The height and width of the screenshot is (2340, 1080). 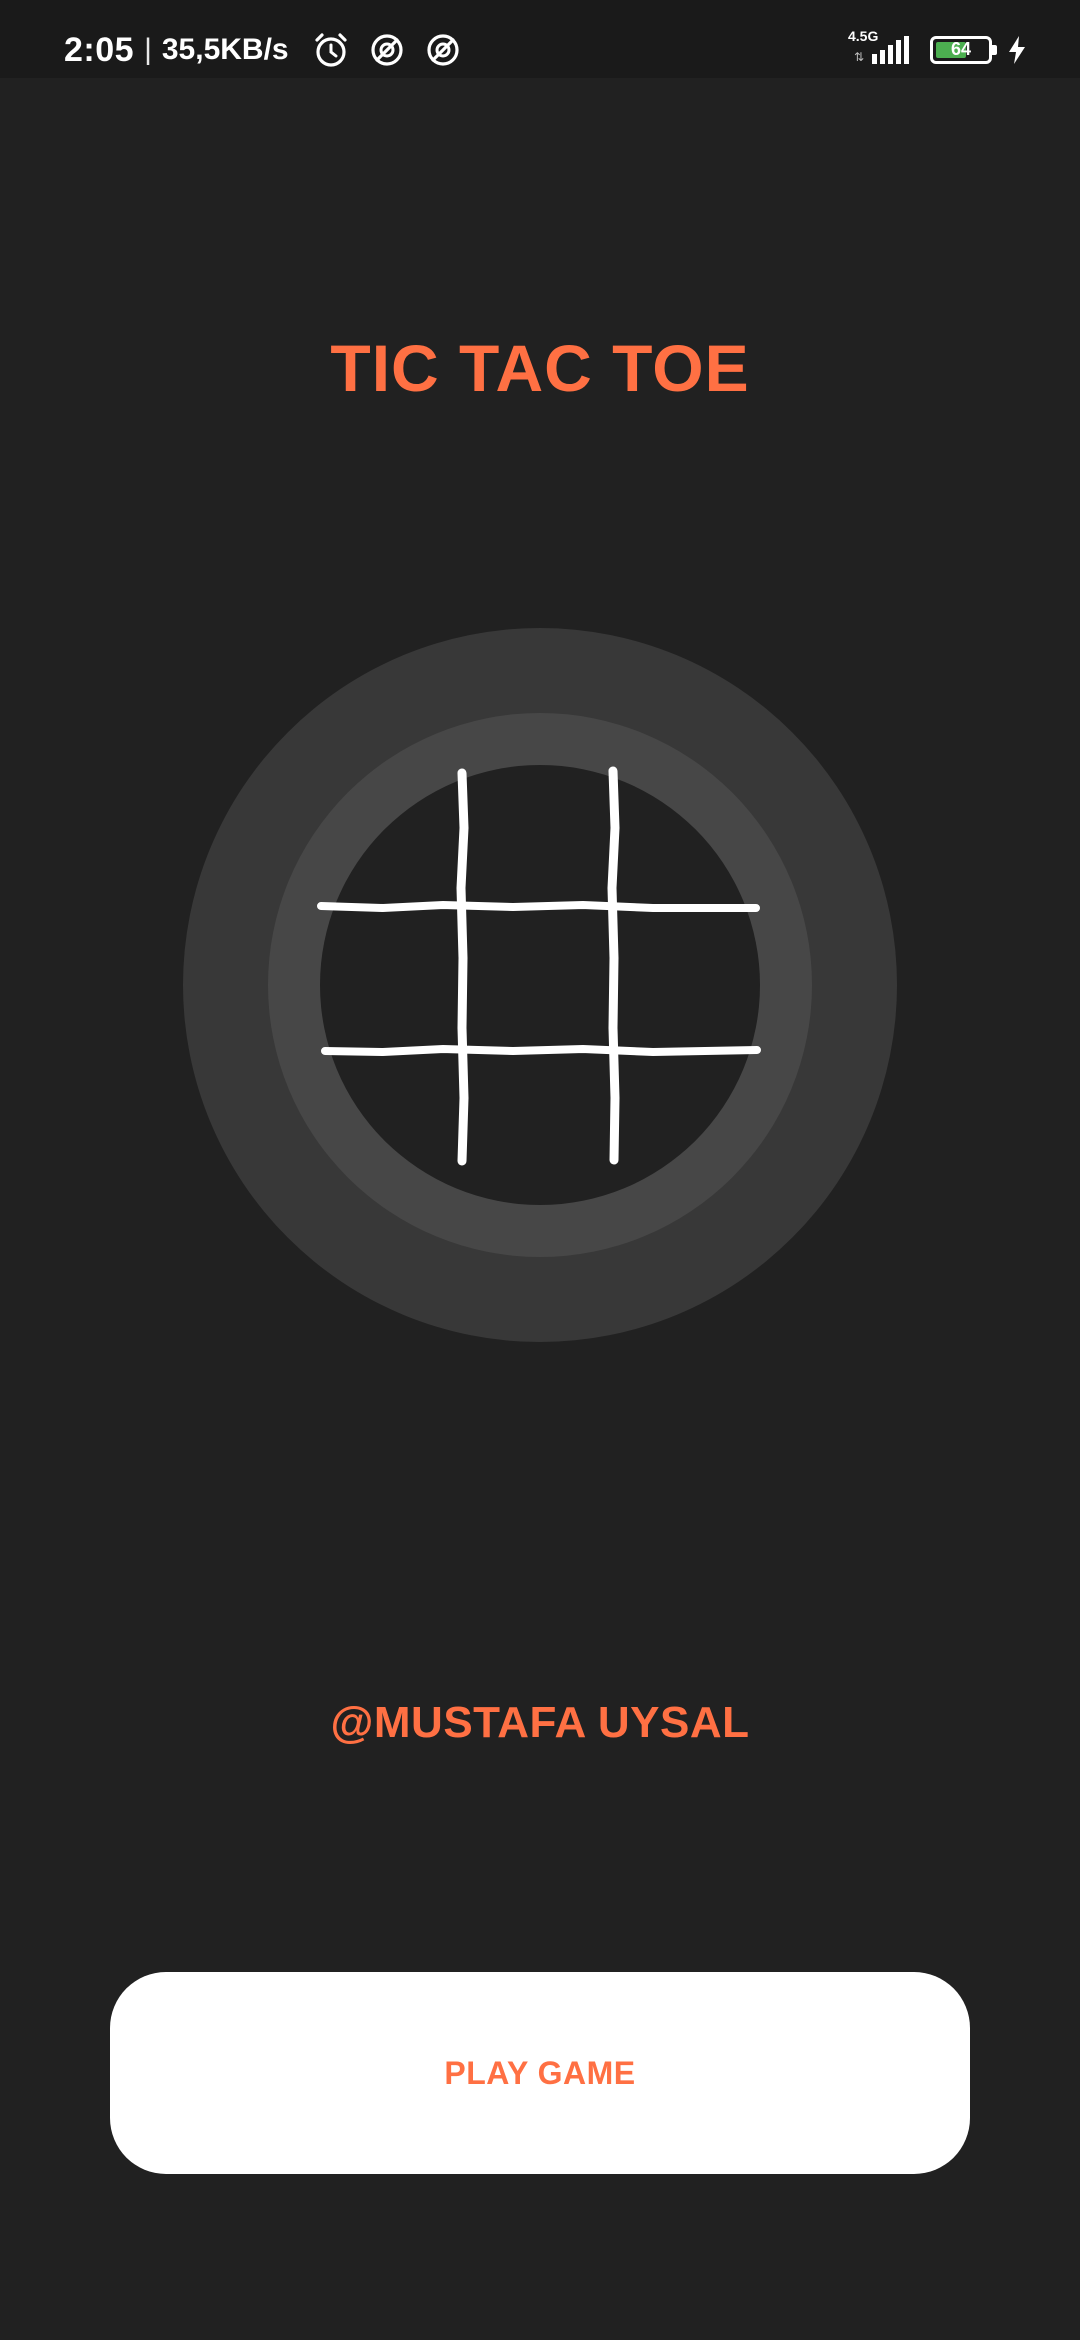 What do you see at coordinates (99, 49) in the screenshot?
I see `status-time: 2:05` at bounding box center [99, 49].